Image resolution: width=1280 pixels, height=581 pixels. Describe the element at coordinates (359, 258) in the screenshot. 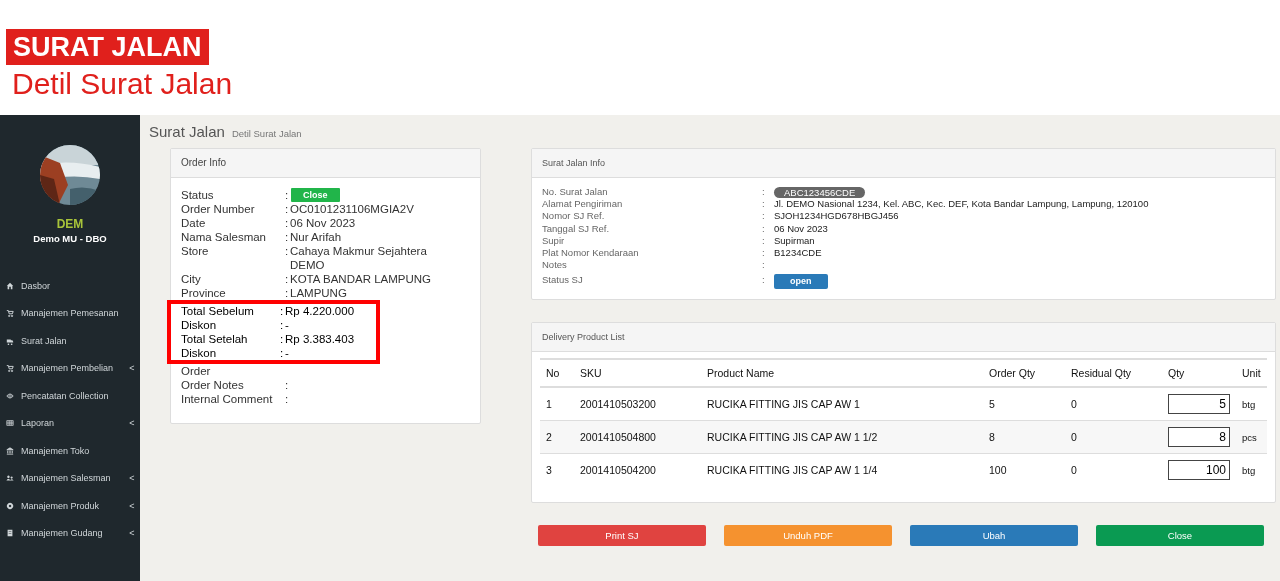

I see `field-value: Cahaya Makmur Sejahtera DEMO` at that location.